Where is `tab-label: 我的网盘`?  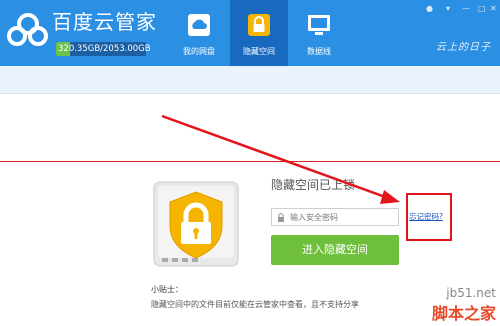 tab-label: 我的网盘 is located at coordinates (199, 51).